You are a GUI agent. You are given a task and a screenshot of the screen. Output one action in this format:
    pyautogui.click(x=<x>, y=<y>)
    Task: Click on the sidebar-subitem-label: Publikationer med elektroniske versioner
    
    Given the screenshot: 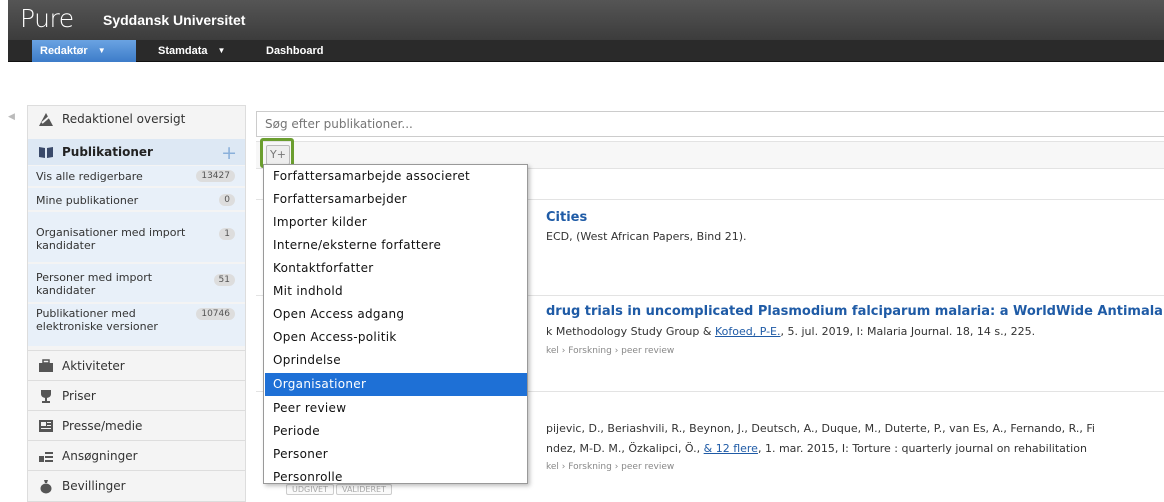 What is the action you would take?
    pyautogui.click(x=97, y=320)
    